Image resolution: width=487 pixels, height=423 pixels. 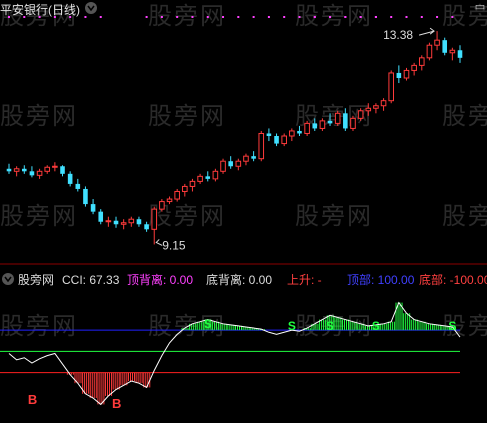 What do you see at coordinates (40, 9) in the screenshot?
I see `chart-title: 平安银行(日线)` at bounding box center [40, 9].